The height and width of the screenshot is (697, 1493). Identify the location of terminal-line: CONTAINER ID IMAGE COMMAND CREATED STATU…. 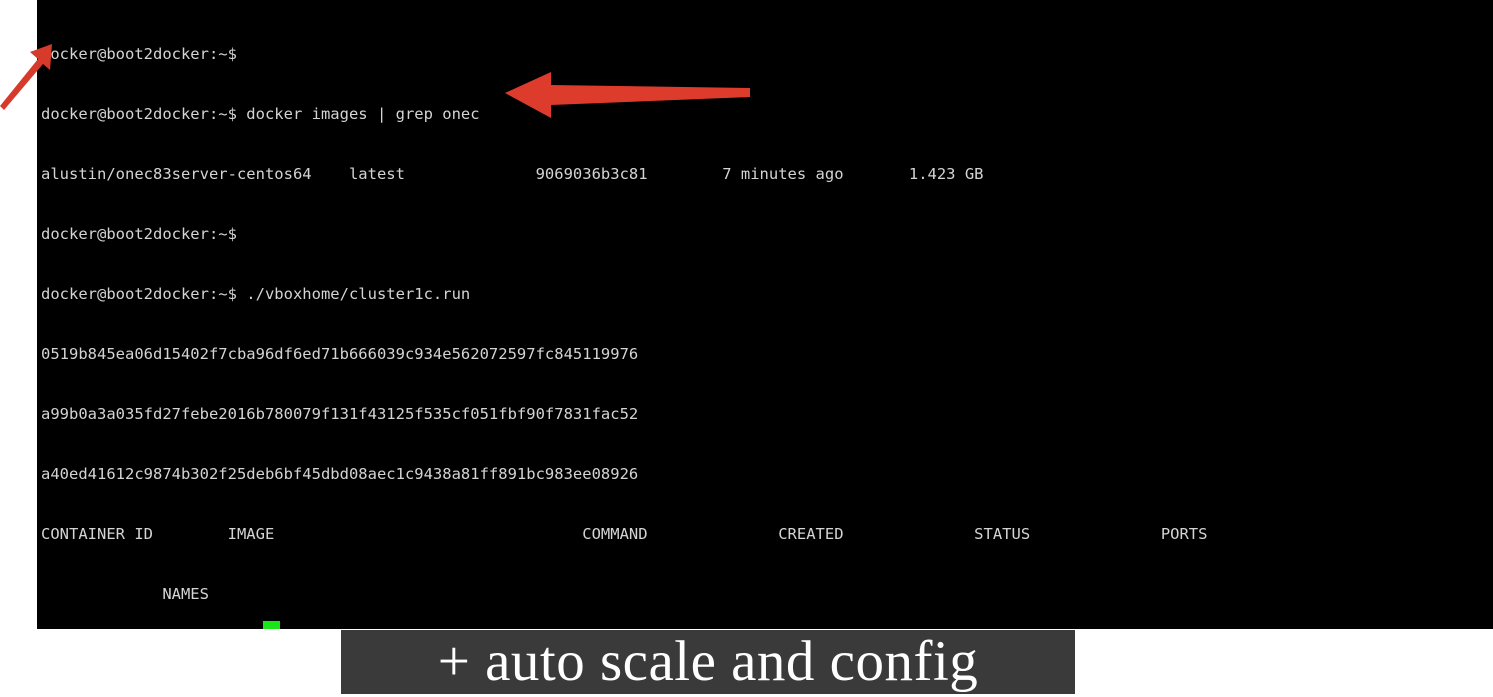
(624, 534).